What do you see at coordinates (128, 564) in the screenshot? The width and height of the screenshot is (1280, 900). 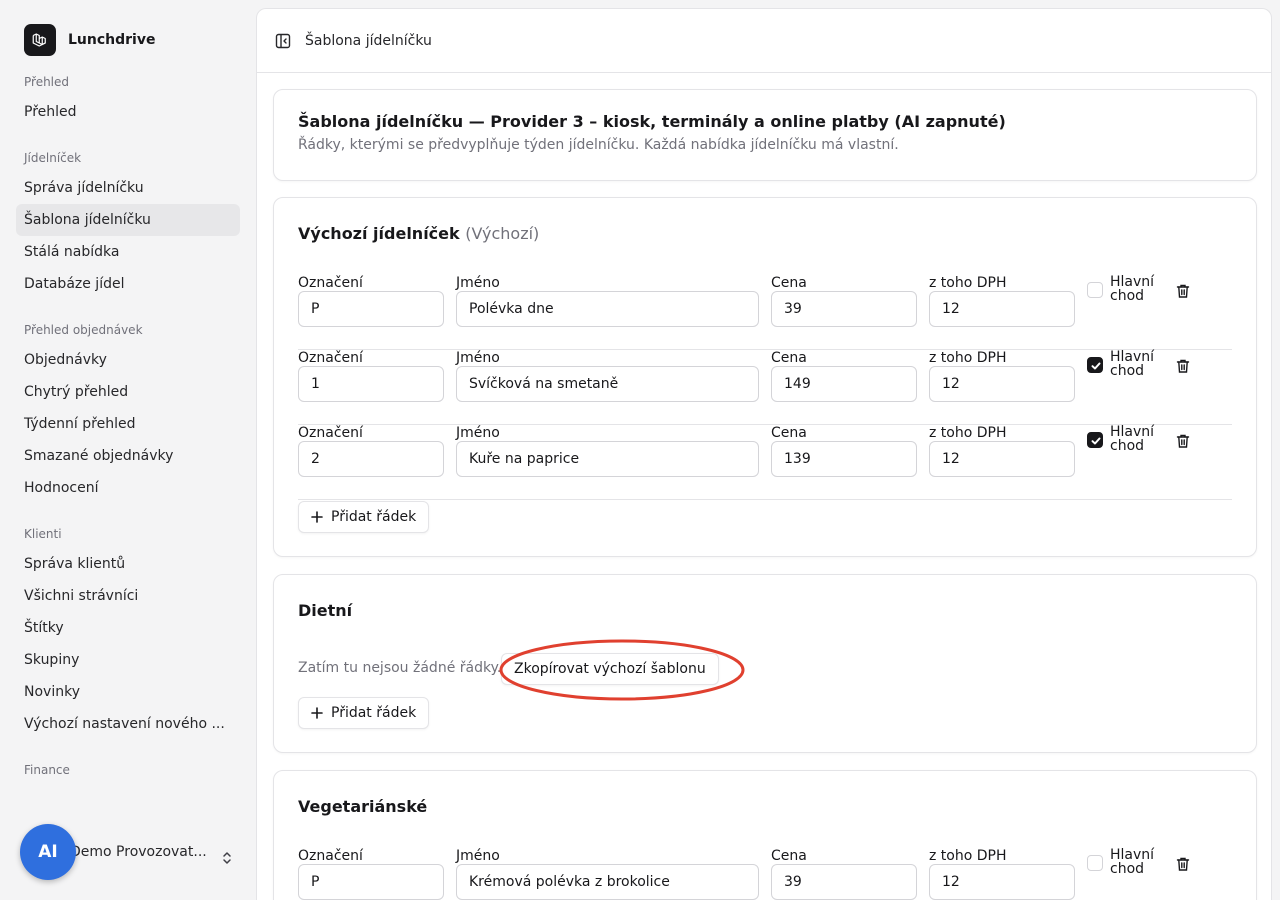 I see `sidebar-item-sprava-klientu: Správa klientů` at bounding box center [128, 564].